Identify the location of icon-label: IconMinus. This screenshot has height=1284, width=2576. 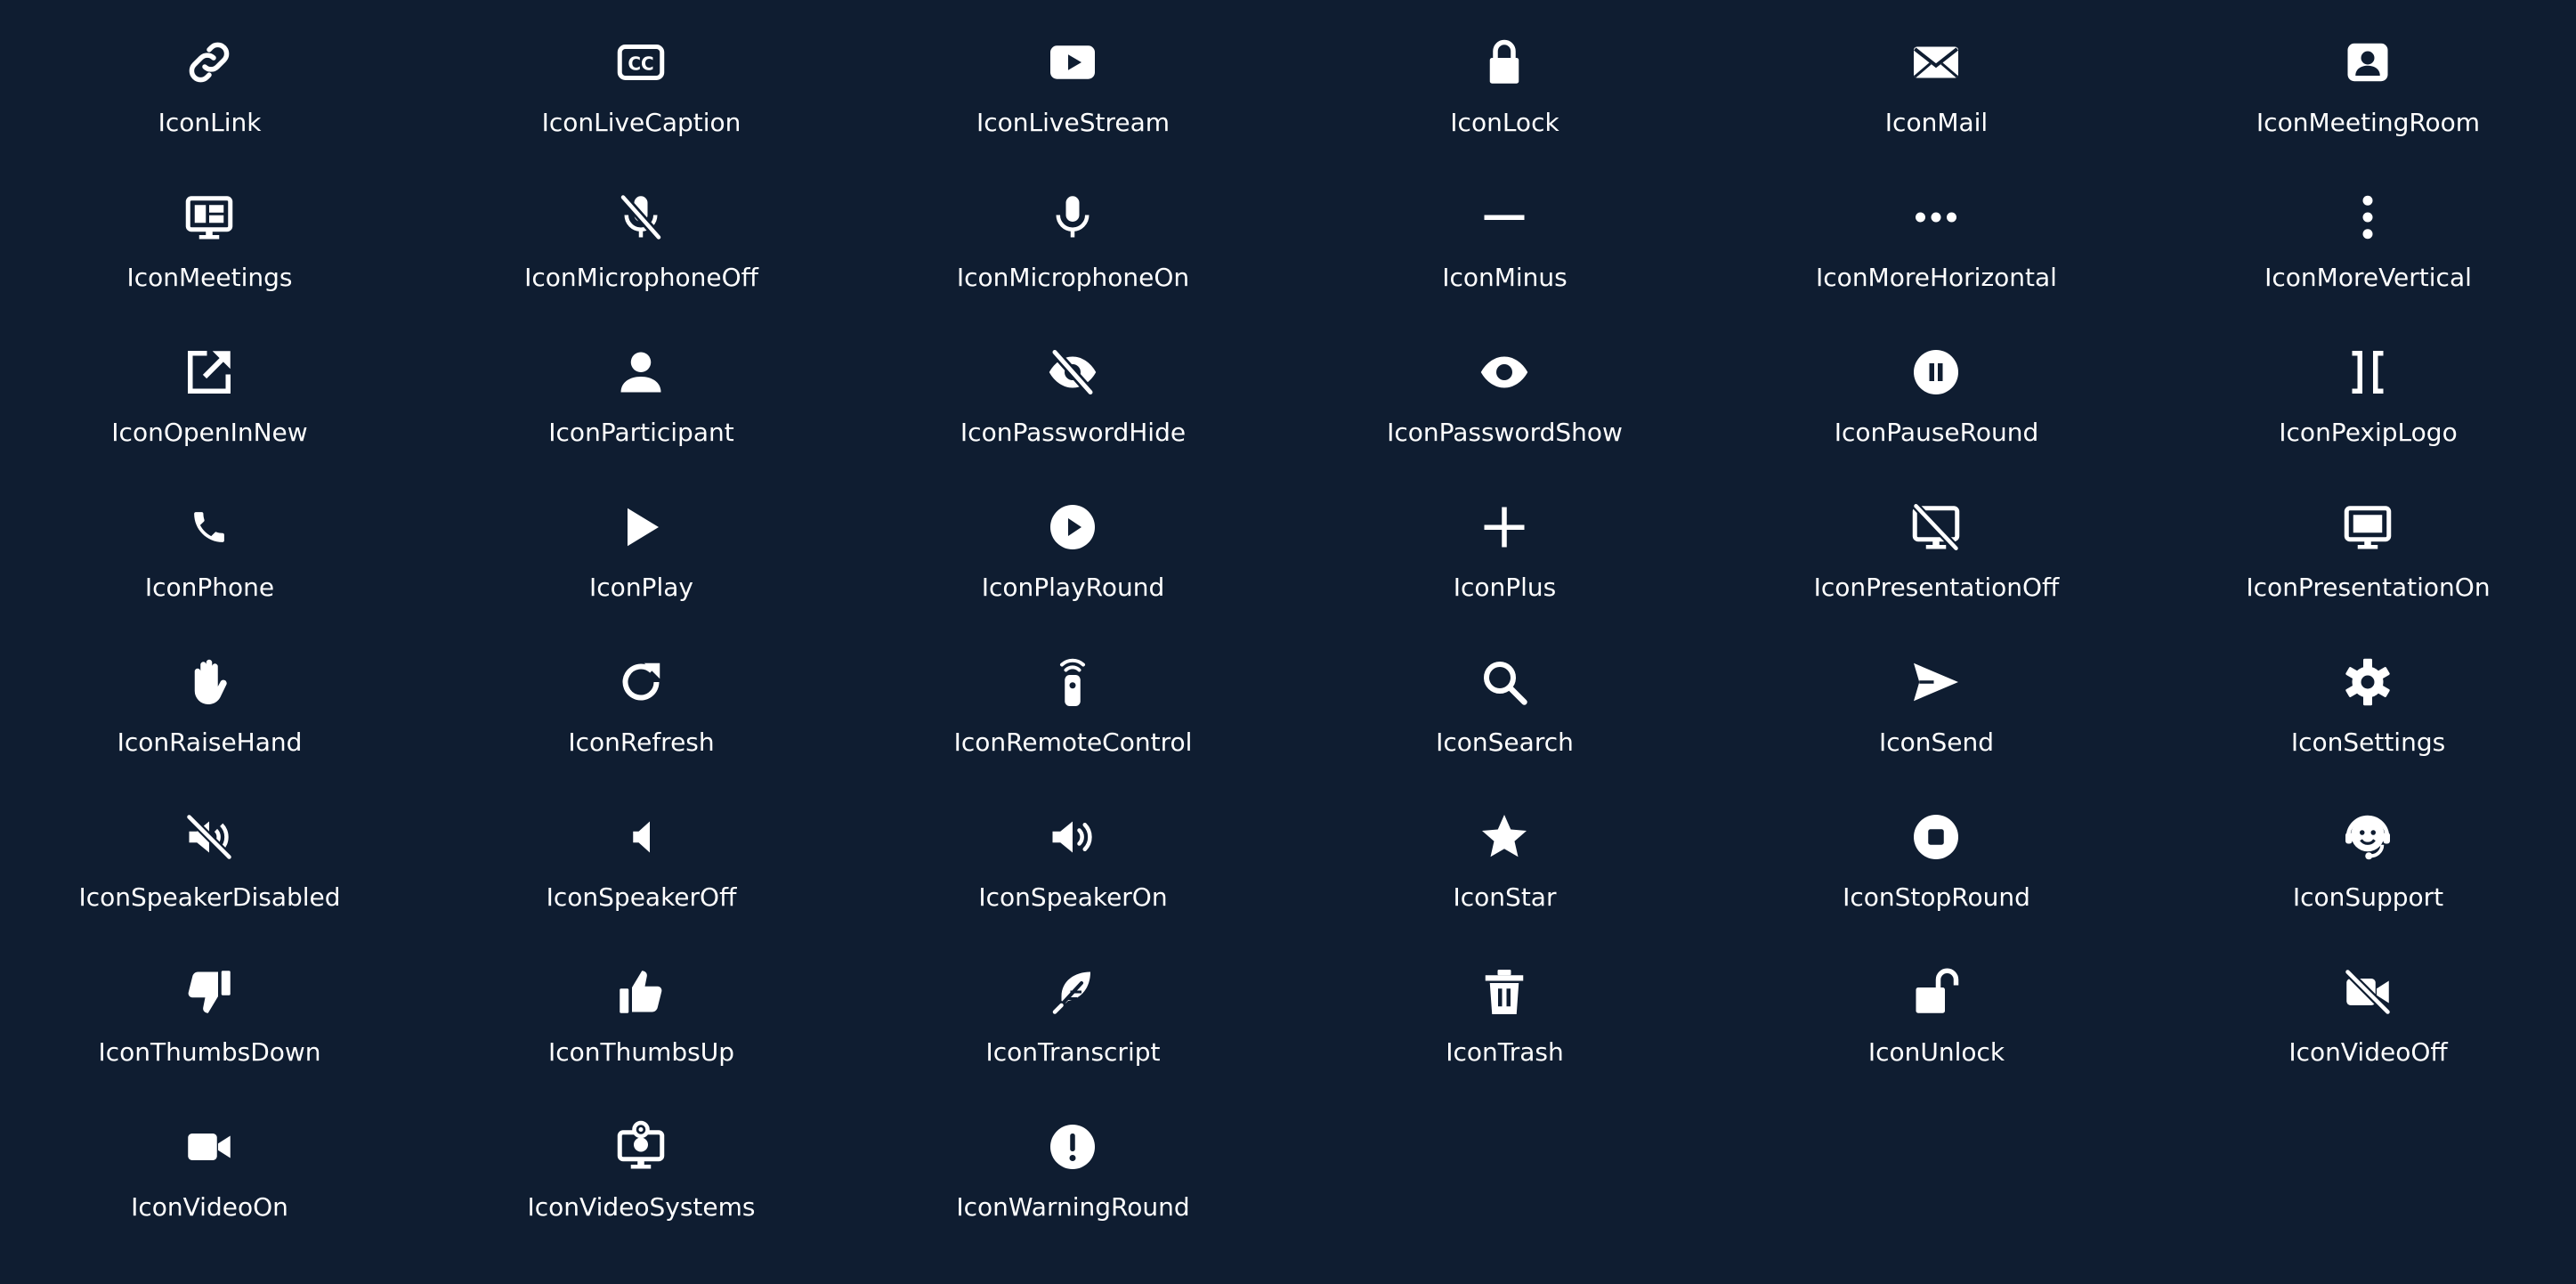
(1504, 278).